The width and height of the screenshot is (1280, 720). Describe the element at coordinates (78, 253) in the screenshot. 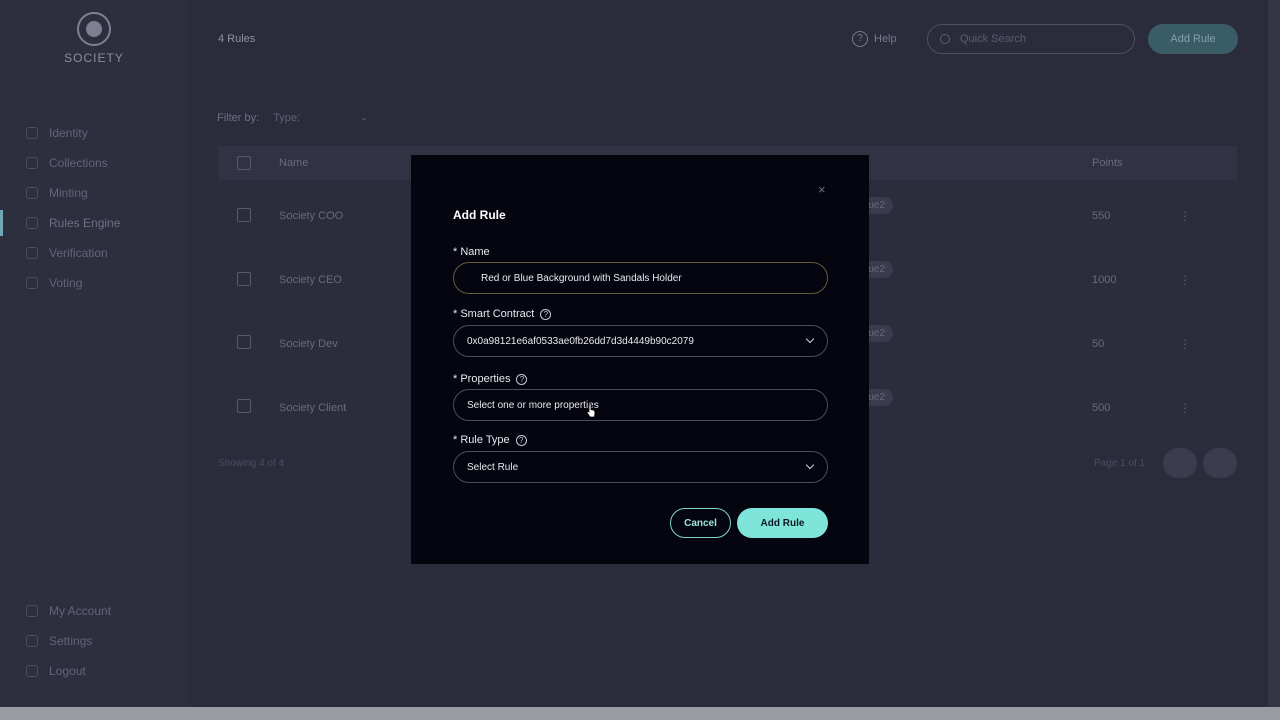

I see `sidebar-item-label: Verification` at that location.